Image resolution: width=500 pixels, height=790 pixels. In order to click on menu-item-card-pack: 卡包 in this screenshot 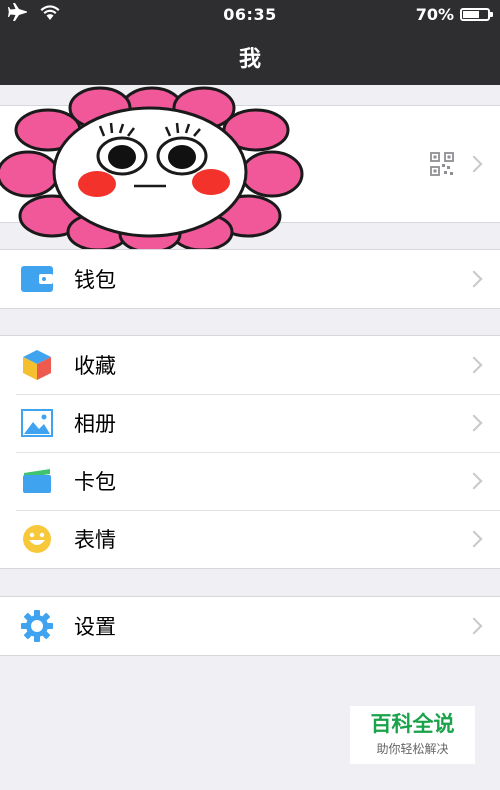, I will do `click(250, 481)`.